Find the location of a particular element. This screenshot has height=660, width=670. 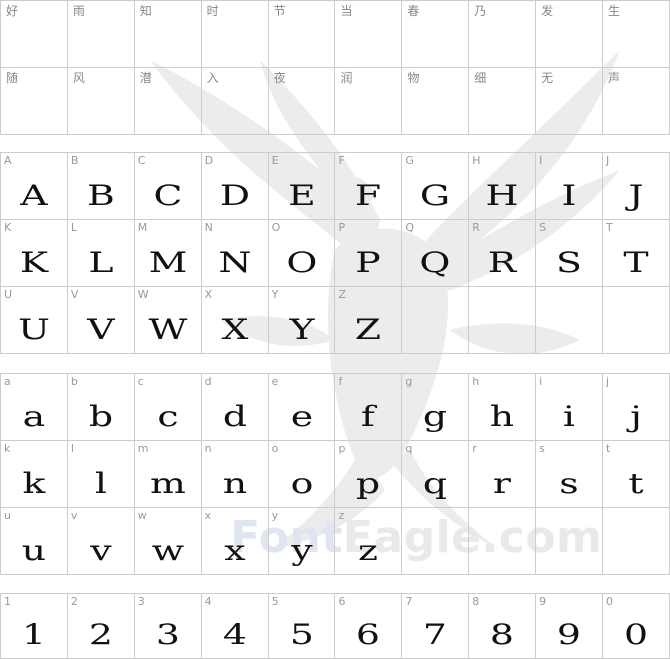

cjk-cell: 风 is located at coordinates (100, 101).